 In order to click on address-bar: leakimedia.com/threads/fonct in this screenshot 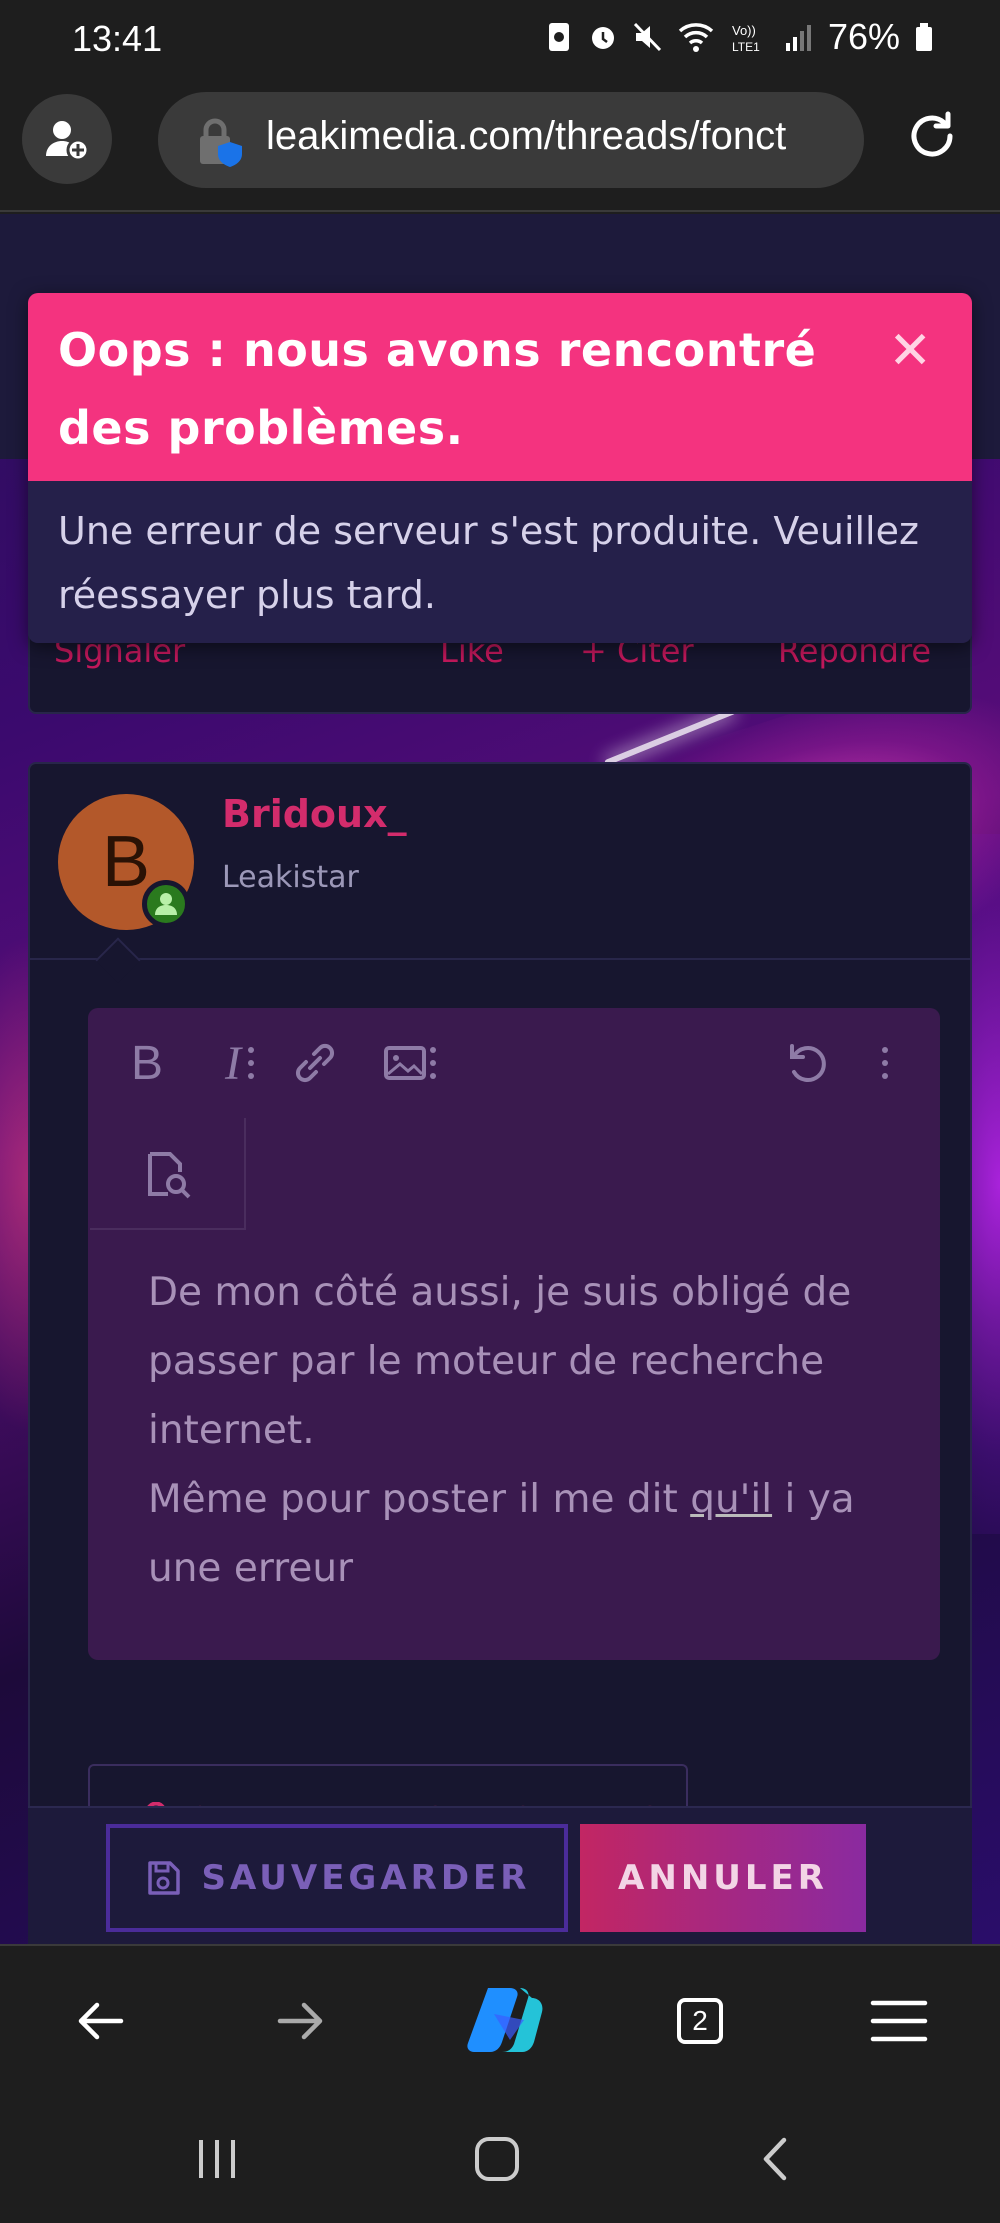, I will do `click(511, 140)`.